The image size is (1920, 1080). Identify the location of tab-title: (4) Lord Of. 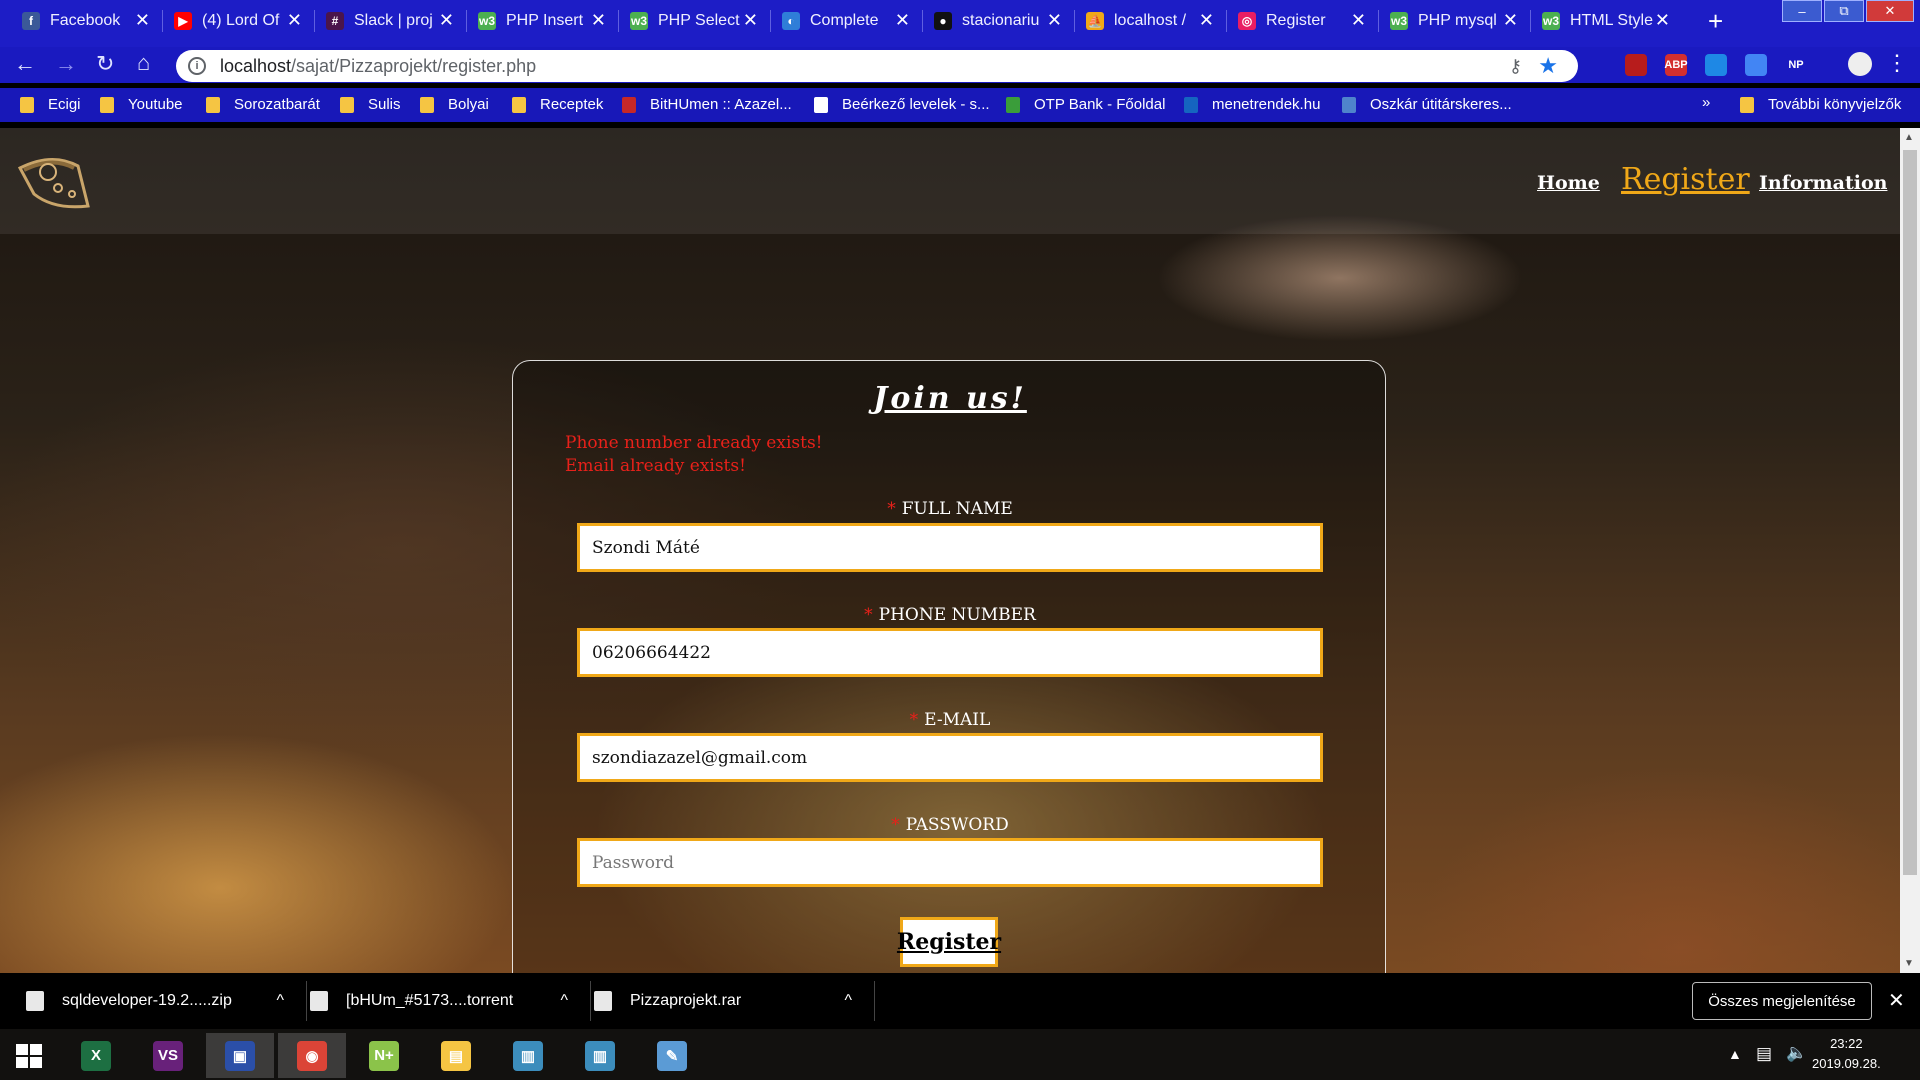
(241, 20).